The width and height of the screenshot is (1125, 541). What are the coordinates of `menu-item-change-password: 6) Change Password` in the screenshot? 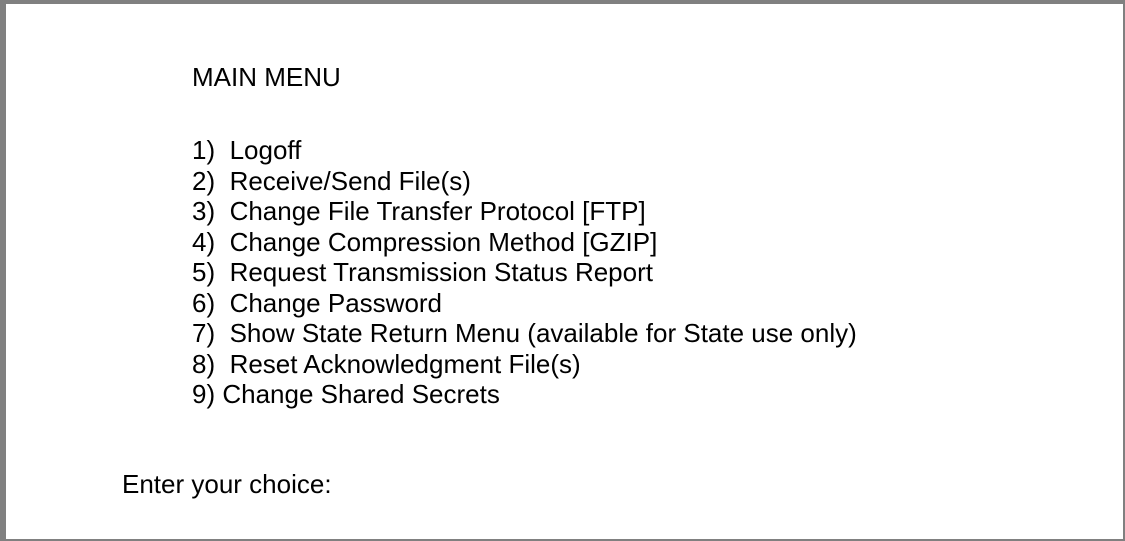 It's located at (524, 303).